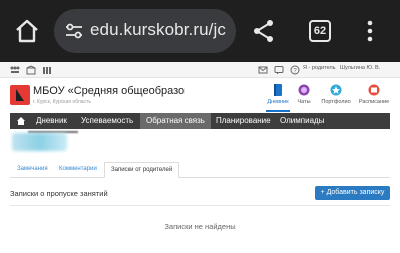  I want to click on tab-comments: Комментарии, so click(78, 169).